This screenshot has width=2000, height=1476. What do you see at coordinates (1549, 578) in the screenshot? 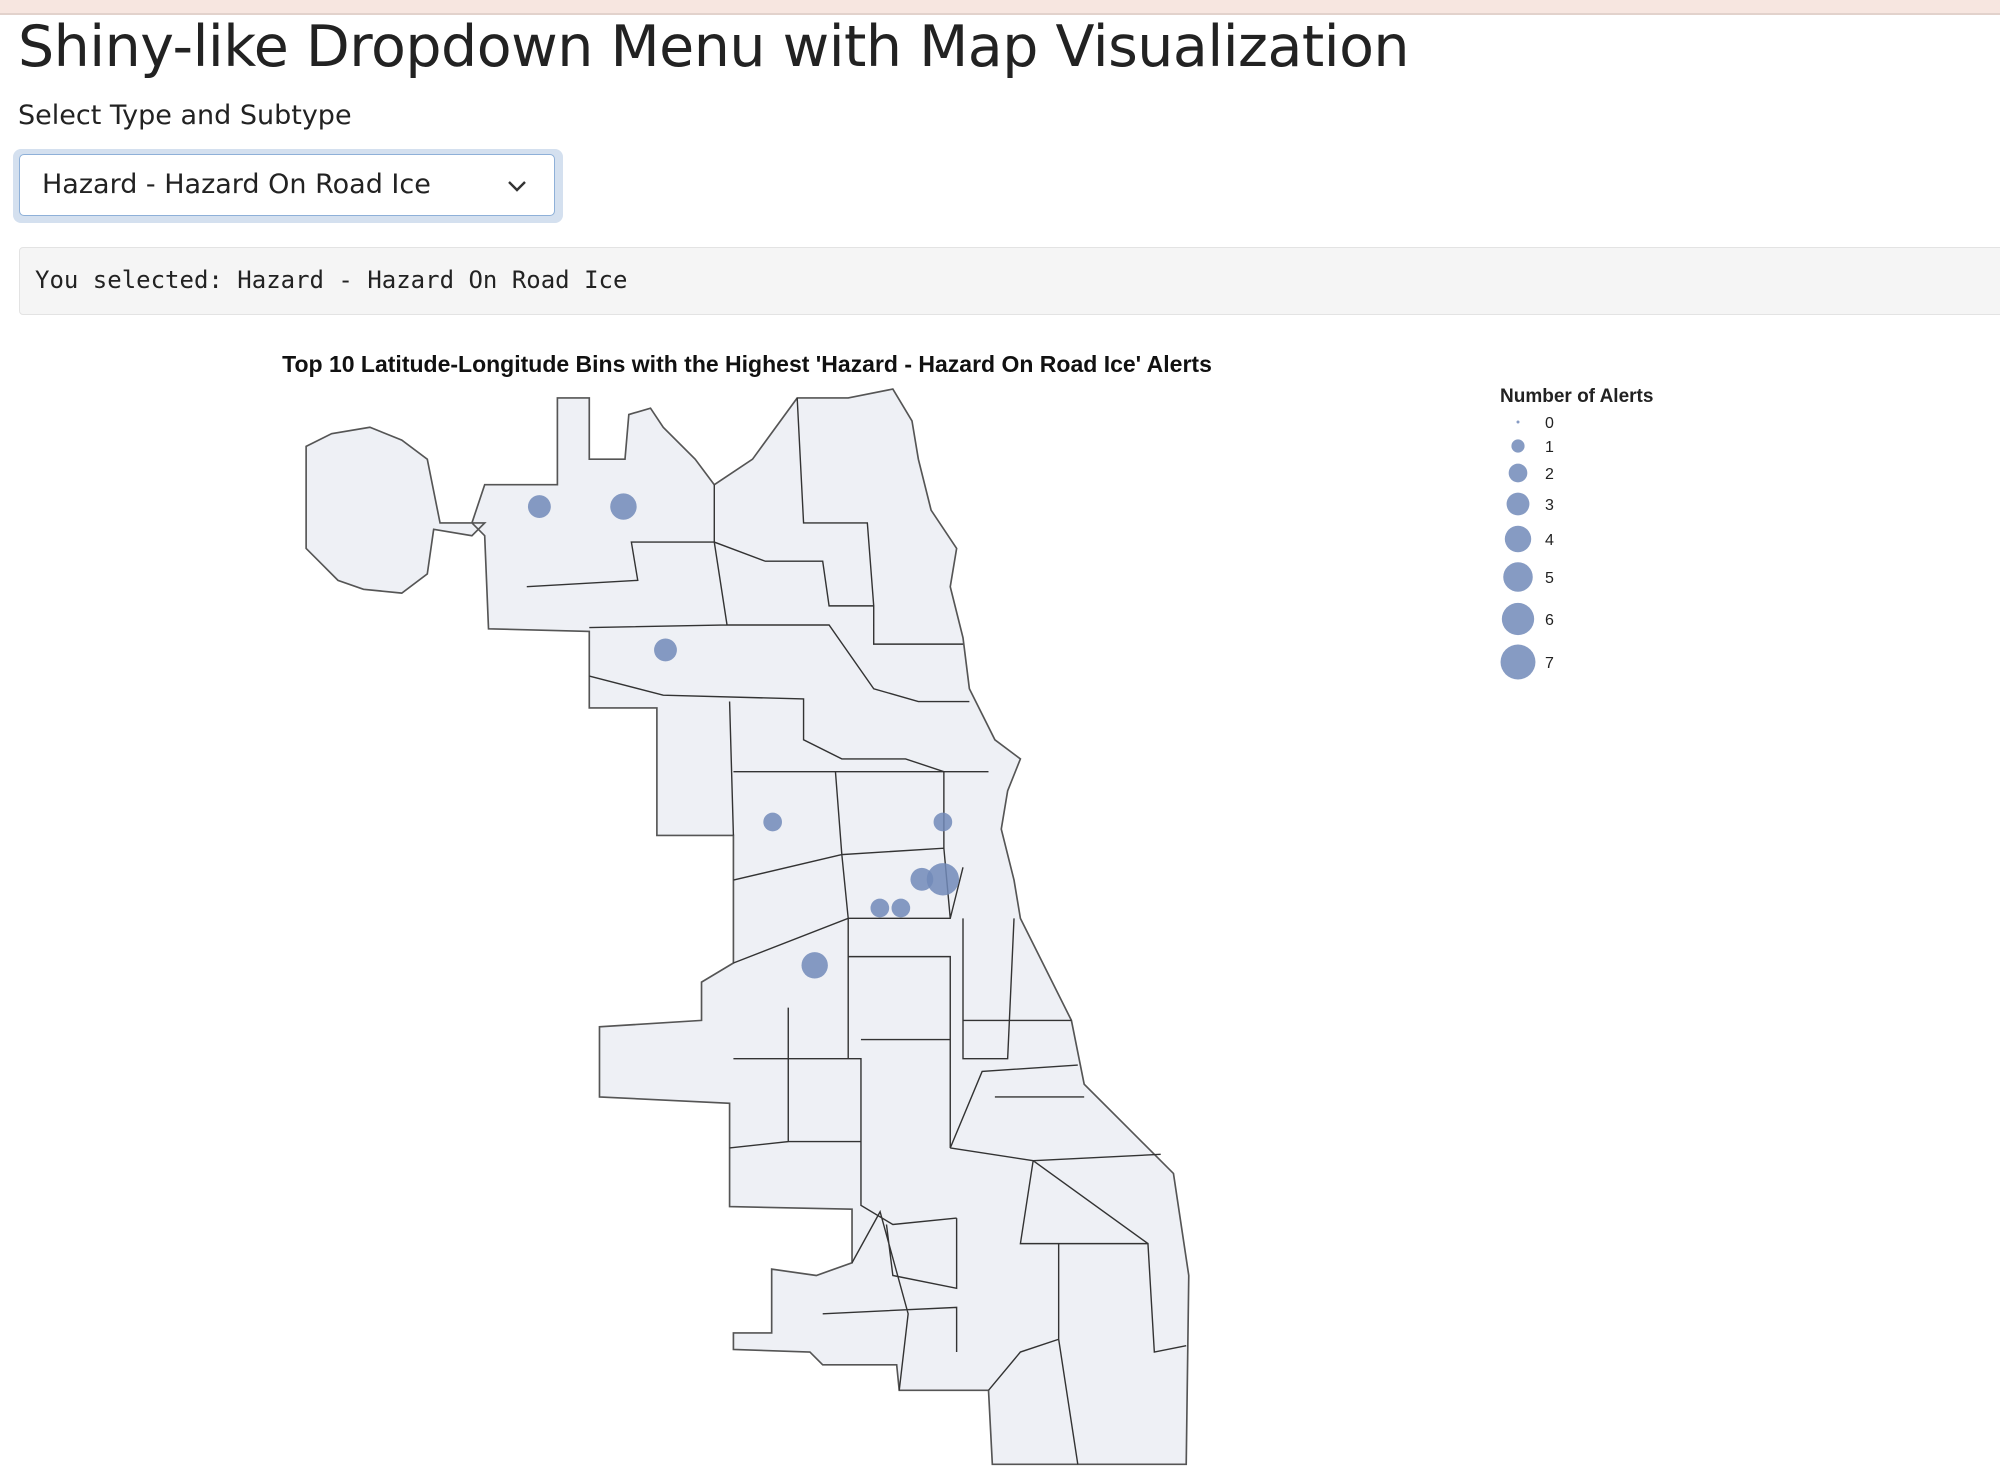
I see `legend-label-5: 5` at bounding box center [1549, 578].